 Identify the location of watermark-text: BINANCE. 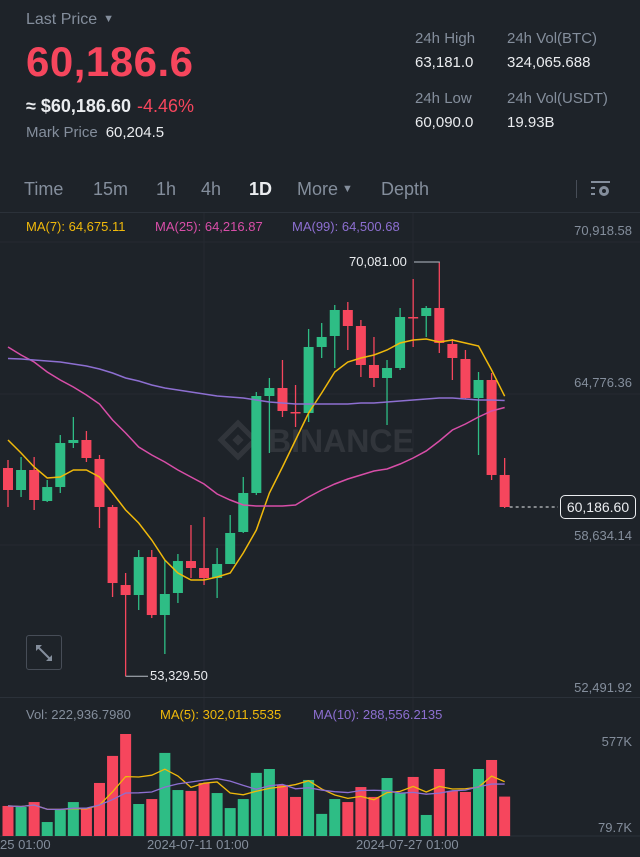
(341, 441).